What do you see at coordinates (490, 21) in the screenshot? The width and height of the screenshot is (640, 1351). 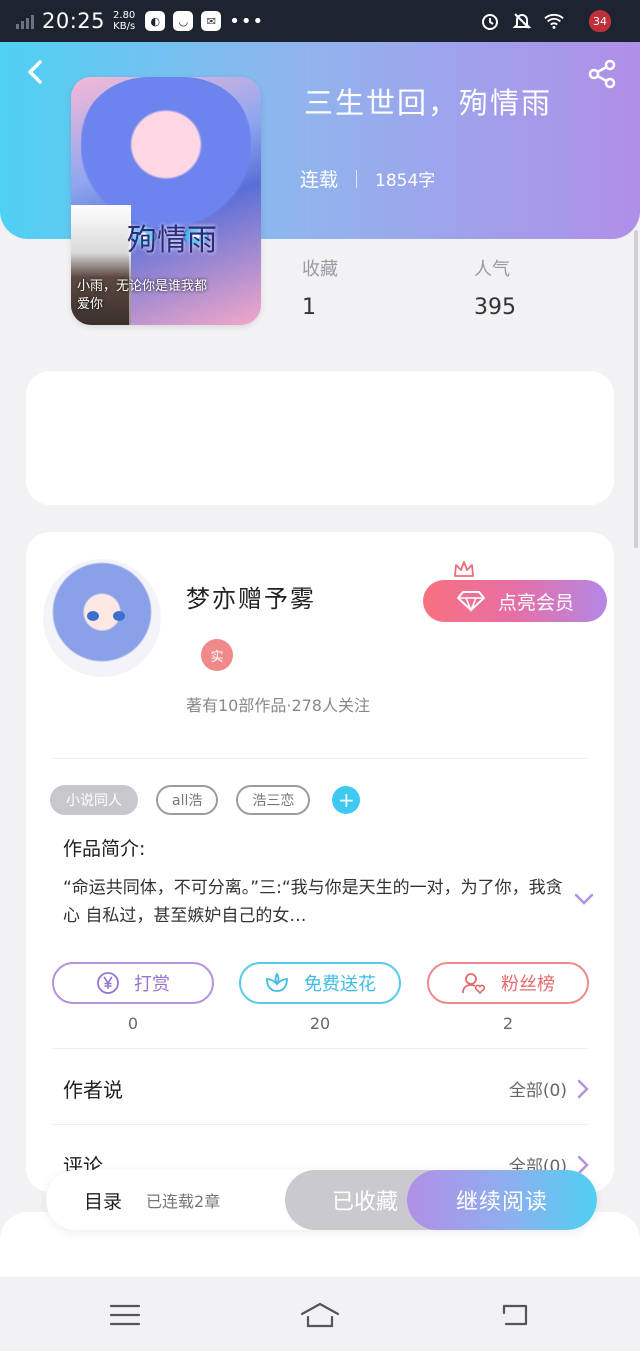 I see `alarm-icon` at bounding box center [490, 21].